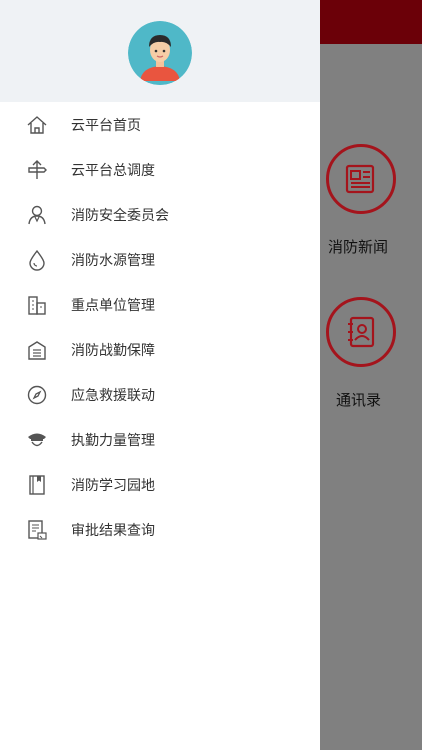 The height and width of the screenshot is (750, 422). Describe the element at coordinates (160, 259) in the screenshot. I see `menu-item-water-source: 消防水源管理` at that location.